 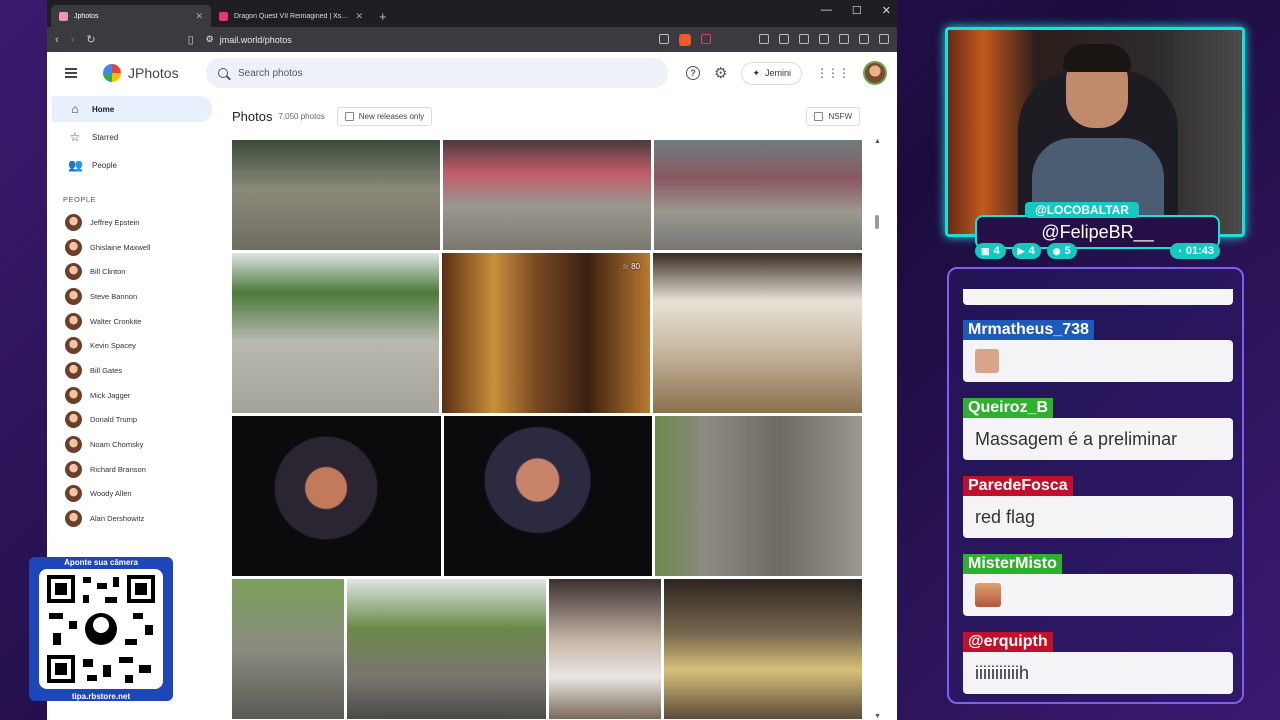 I want to click on sidebar-person: Kevin Spacey, so click(x=132, y=345).